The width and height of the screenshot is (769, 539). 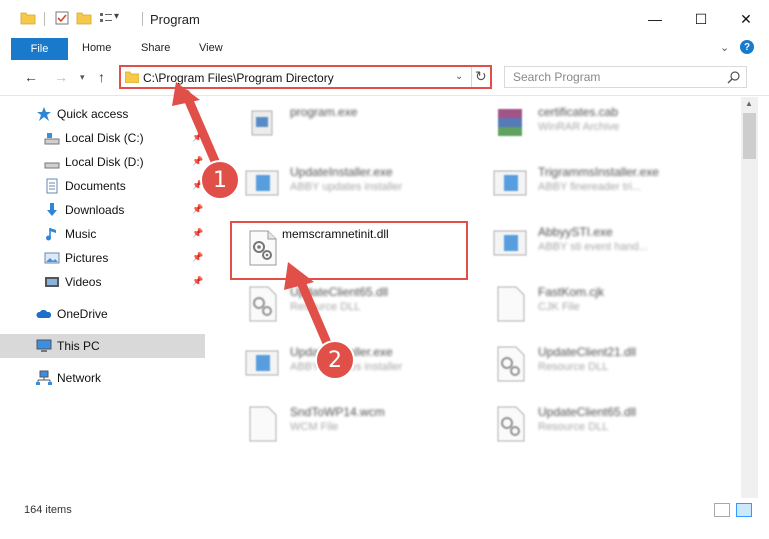 What do you see at coordinates (356, 421) in the screenshot?
I see `file-item: SndToWP14.wcm WCM File` at bounding box center [356, 421].